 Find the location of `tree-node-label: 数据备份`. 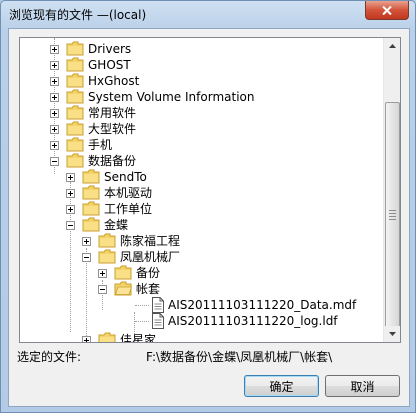

tree-node-label: 数据备份 is located at coordinates (112, 161).